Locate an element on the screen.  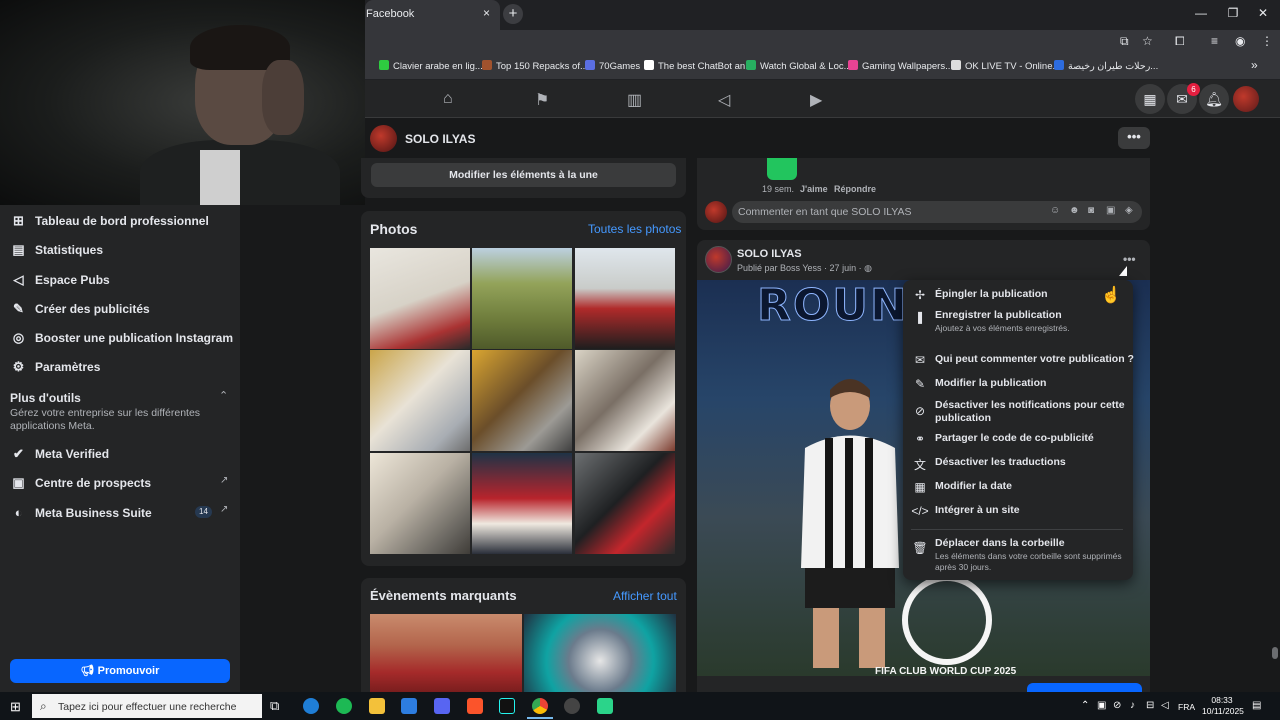
sidebar-item-business-suite: ◐ Meta Business Suite is located at coordinates (81, 512).